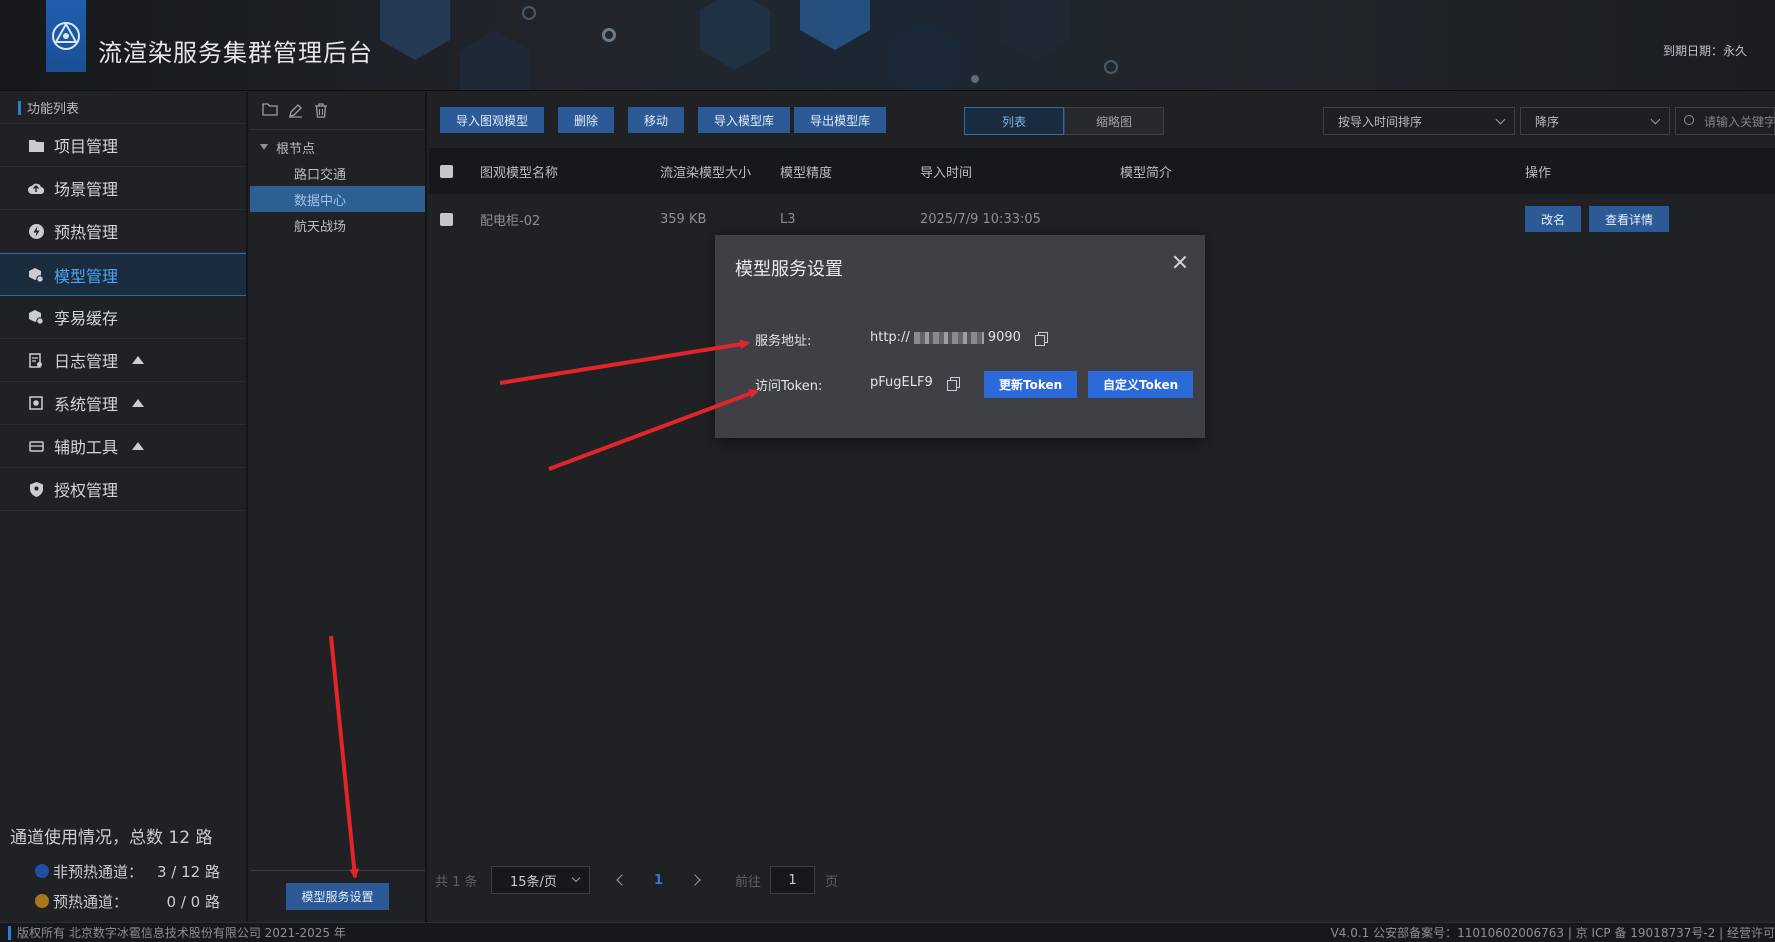 This screenshot has height=942, width=1775. What do you see at coordinates (748, 882) in the screenshot?
I see `goto-label: 前往` at bounding box center [748, 882].